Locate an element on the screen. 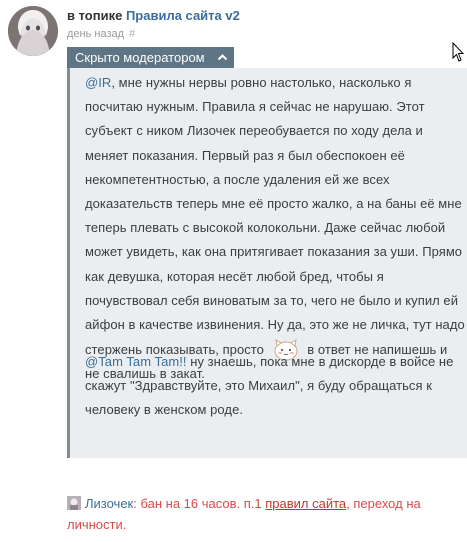 The image size is (467, 542). topic-link: Правила сайта v2 is located at coordinates (183, 15).